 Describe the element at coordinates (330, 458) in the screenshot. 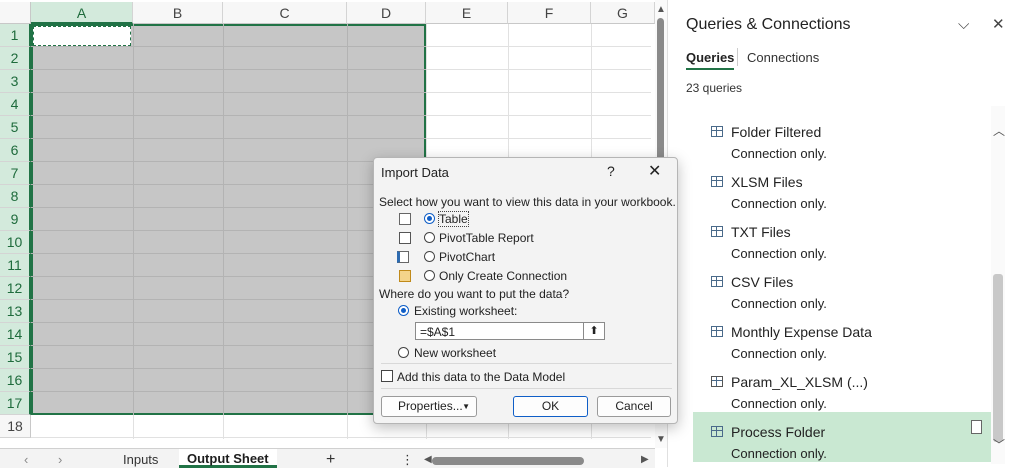

I see `add-sheet-button: +` at that location.